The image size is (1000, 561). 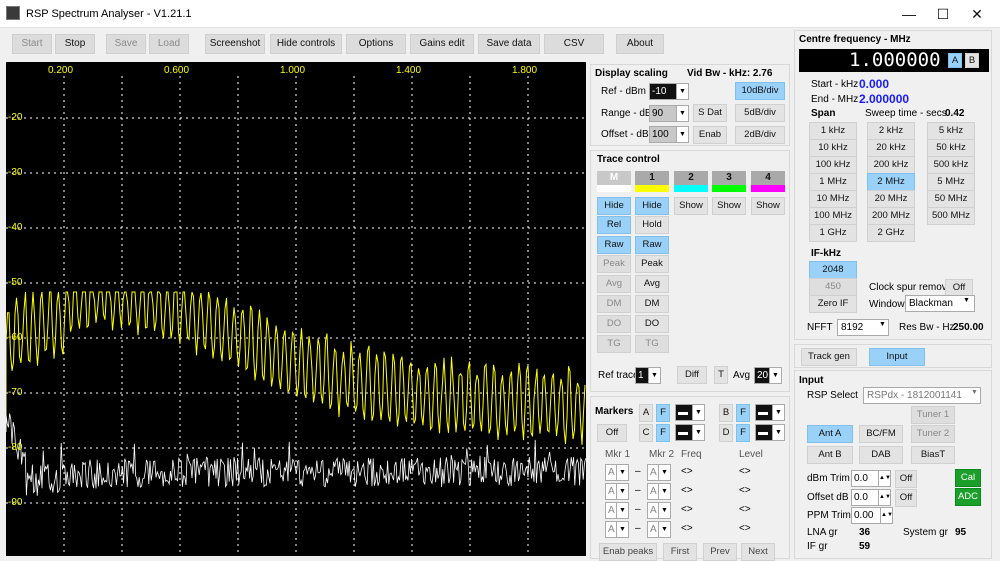 I want to click on 2db-div-button: 2dB/div, so click(x=760, y=135).